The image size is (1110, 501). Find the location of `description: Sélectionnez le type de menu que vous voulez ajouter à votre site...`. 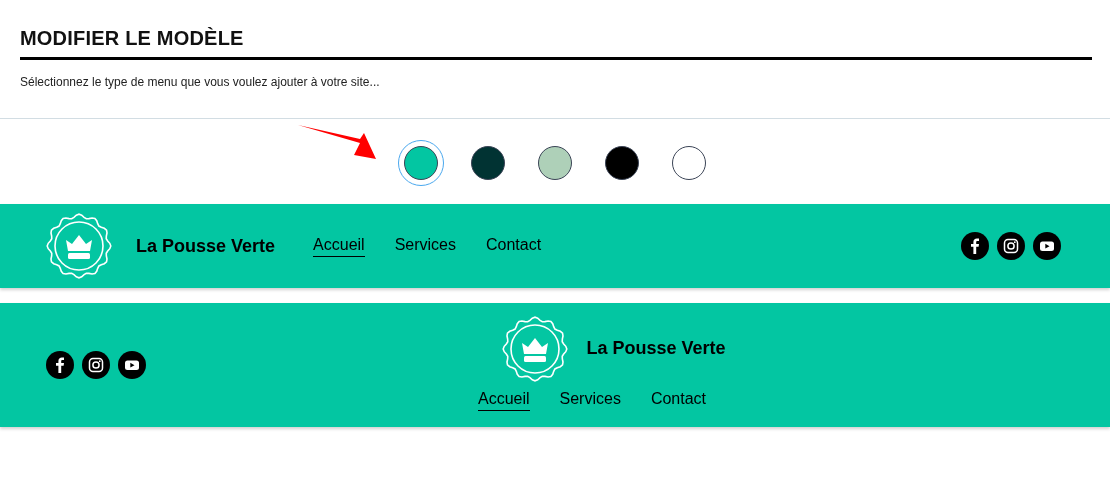

description: Sélectionnez le type de menu que vous voulez ajouter à votre site... is located at coordinates (200, 82).